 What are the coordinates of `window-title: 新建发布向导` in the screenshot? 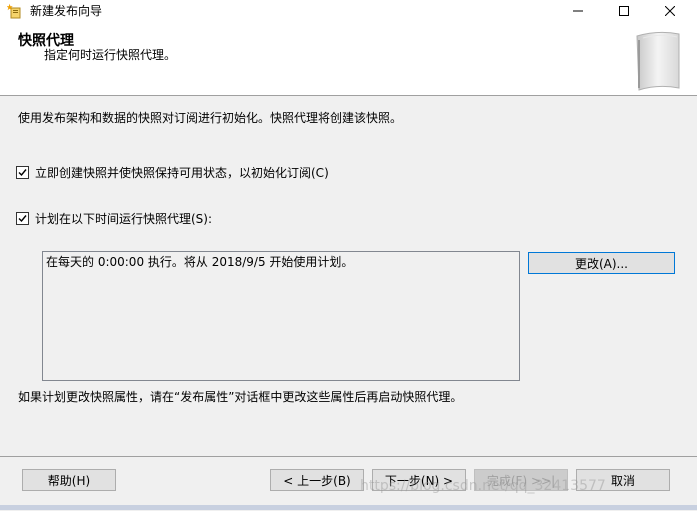 It's located at (66, 11).